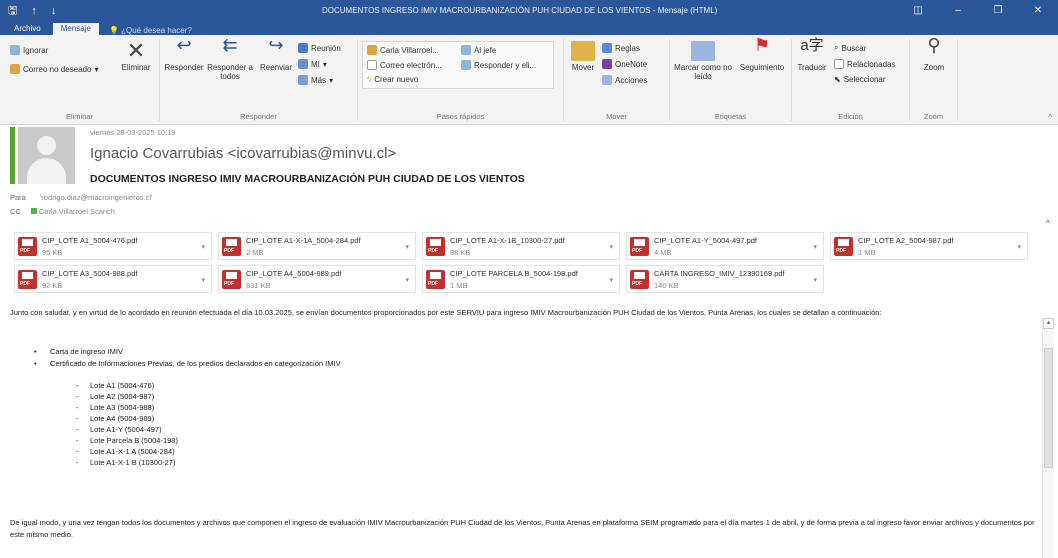 The width and height of the screenshot is (1058, 558). Describe the element at coordinates (258, 116) in the screenshot. I see `group-label-responder: Responder` at that location.